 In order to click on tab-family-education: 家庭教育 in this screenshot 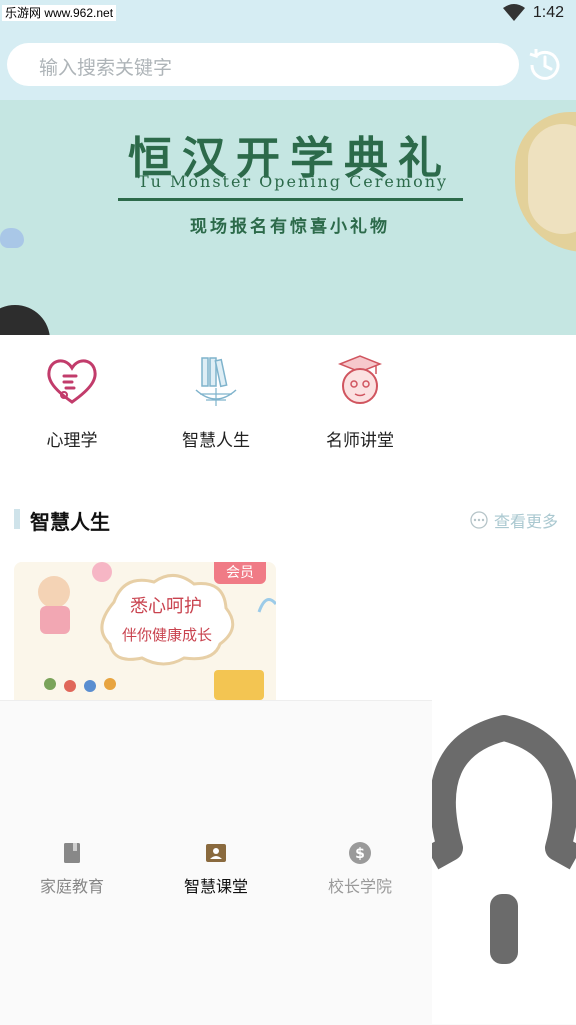, I will do `click(72, 869)`.